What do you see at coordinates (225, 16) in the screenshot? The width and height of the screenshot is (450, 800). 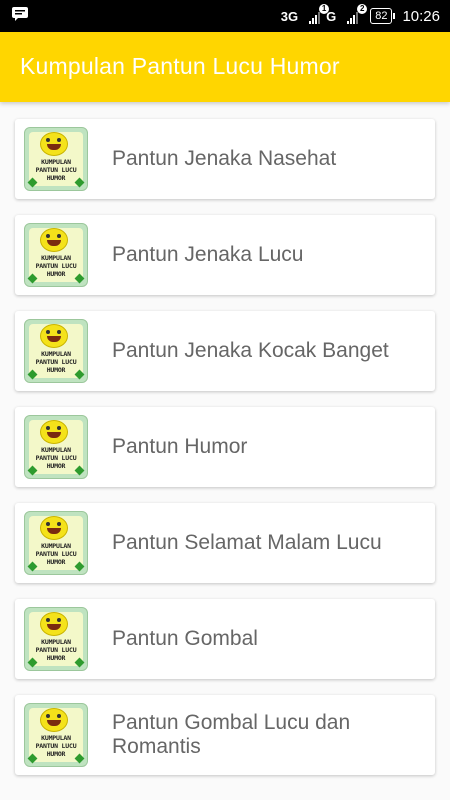 I see `status-bar: 3G 1 G 2 82 10:26` at bounding box center [225, 16].